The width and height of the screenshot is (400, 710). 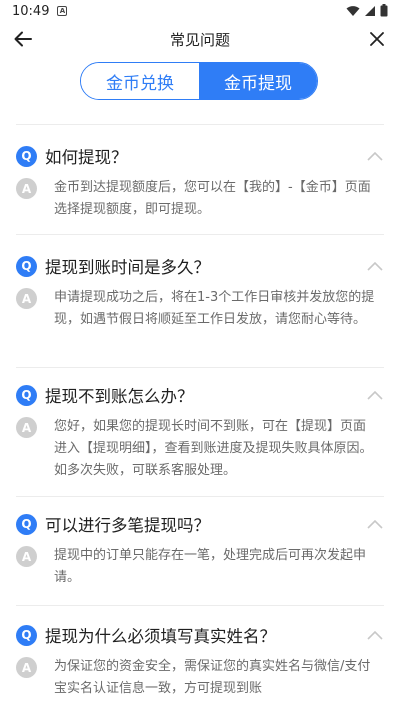 What do you see at coordinates (140, 81) in the screenshot?
I see `tab-coin-exchange: 金币兑换` at bounding box center [140, 81].